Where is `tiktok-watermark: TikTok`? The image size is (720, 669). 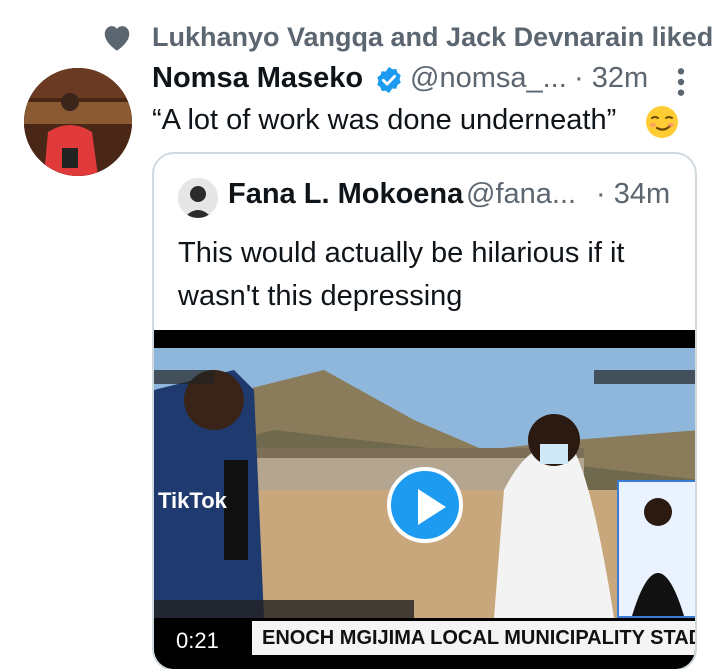 tiktok-watermark: TikTok is located at coordinates (192, 500).